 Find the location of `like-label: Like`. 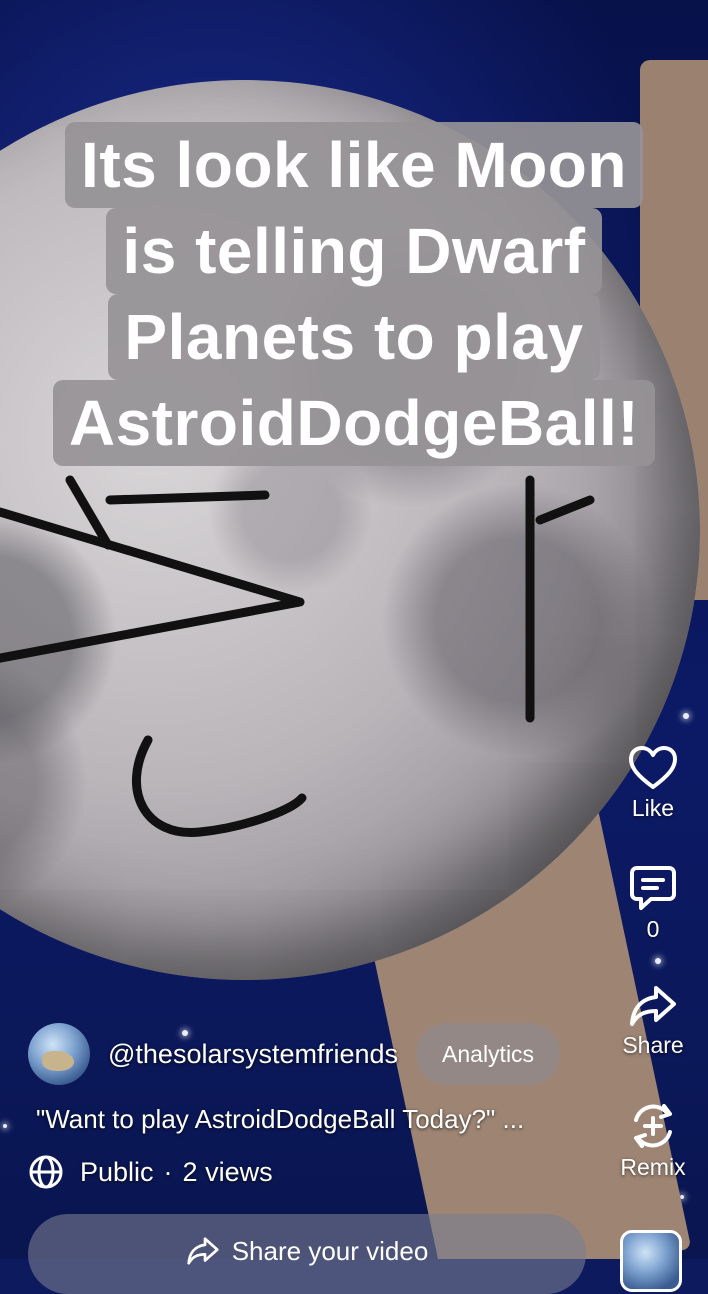

like-label: Like is located at coordinates (653, 808).